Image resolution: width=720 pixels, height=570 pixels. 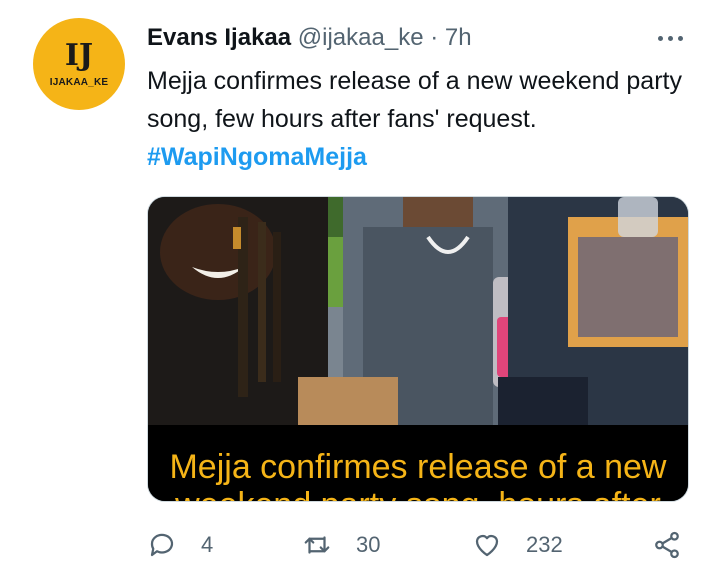 I want to click on more-icon, so click(x=660, y=38).